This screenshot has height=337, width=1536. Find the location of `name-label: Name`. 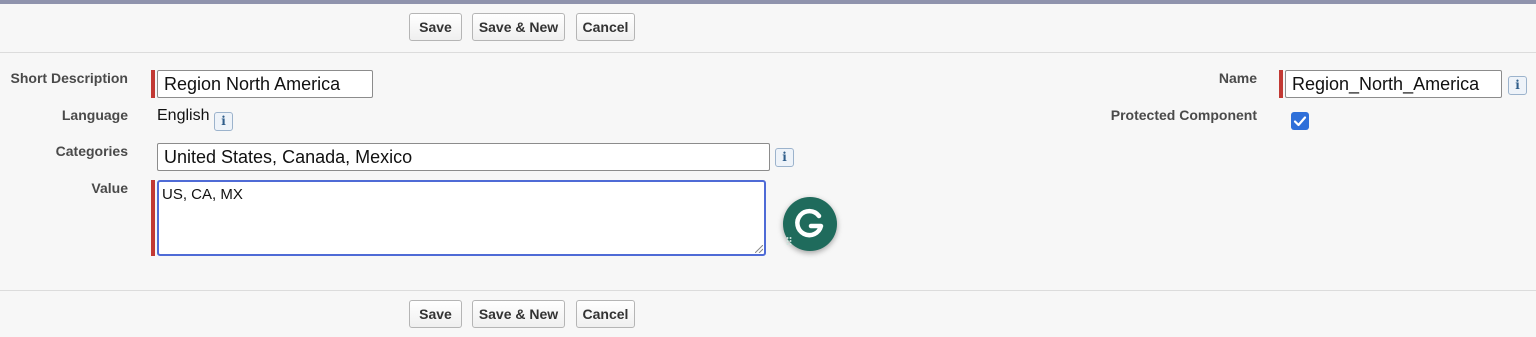

name-label: Name is located at coordinates (1237, 78).